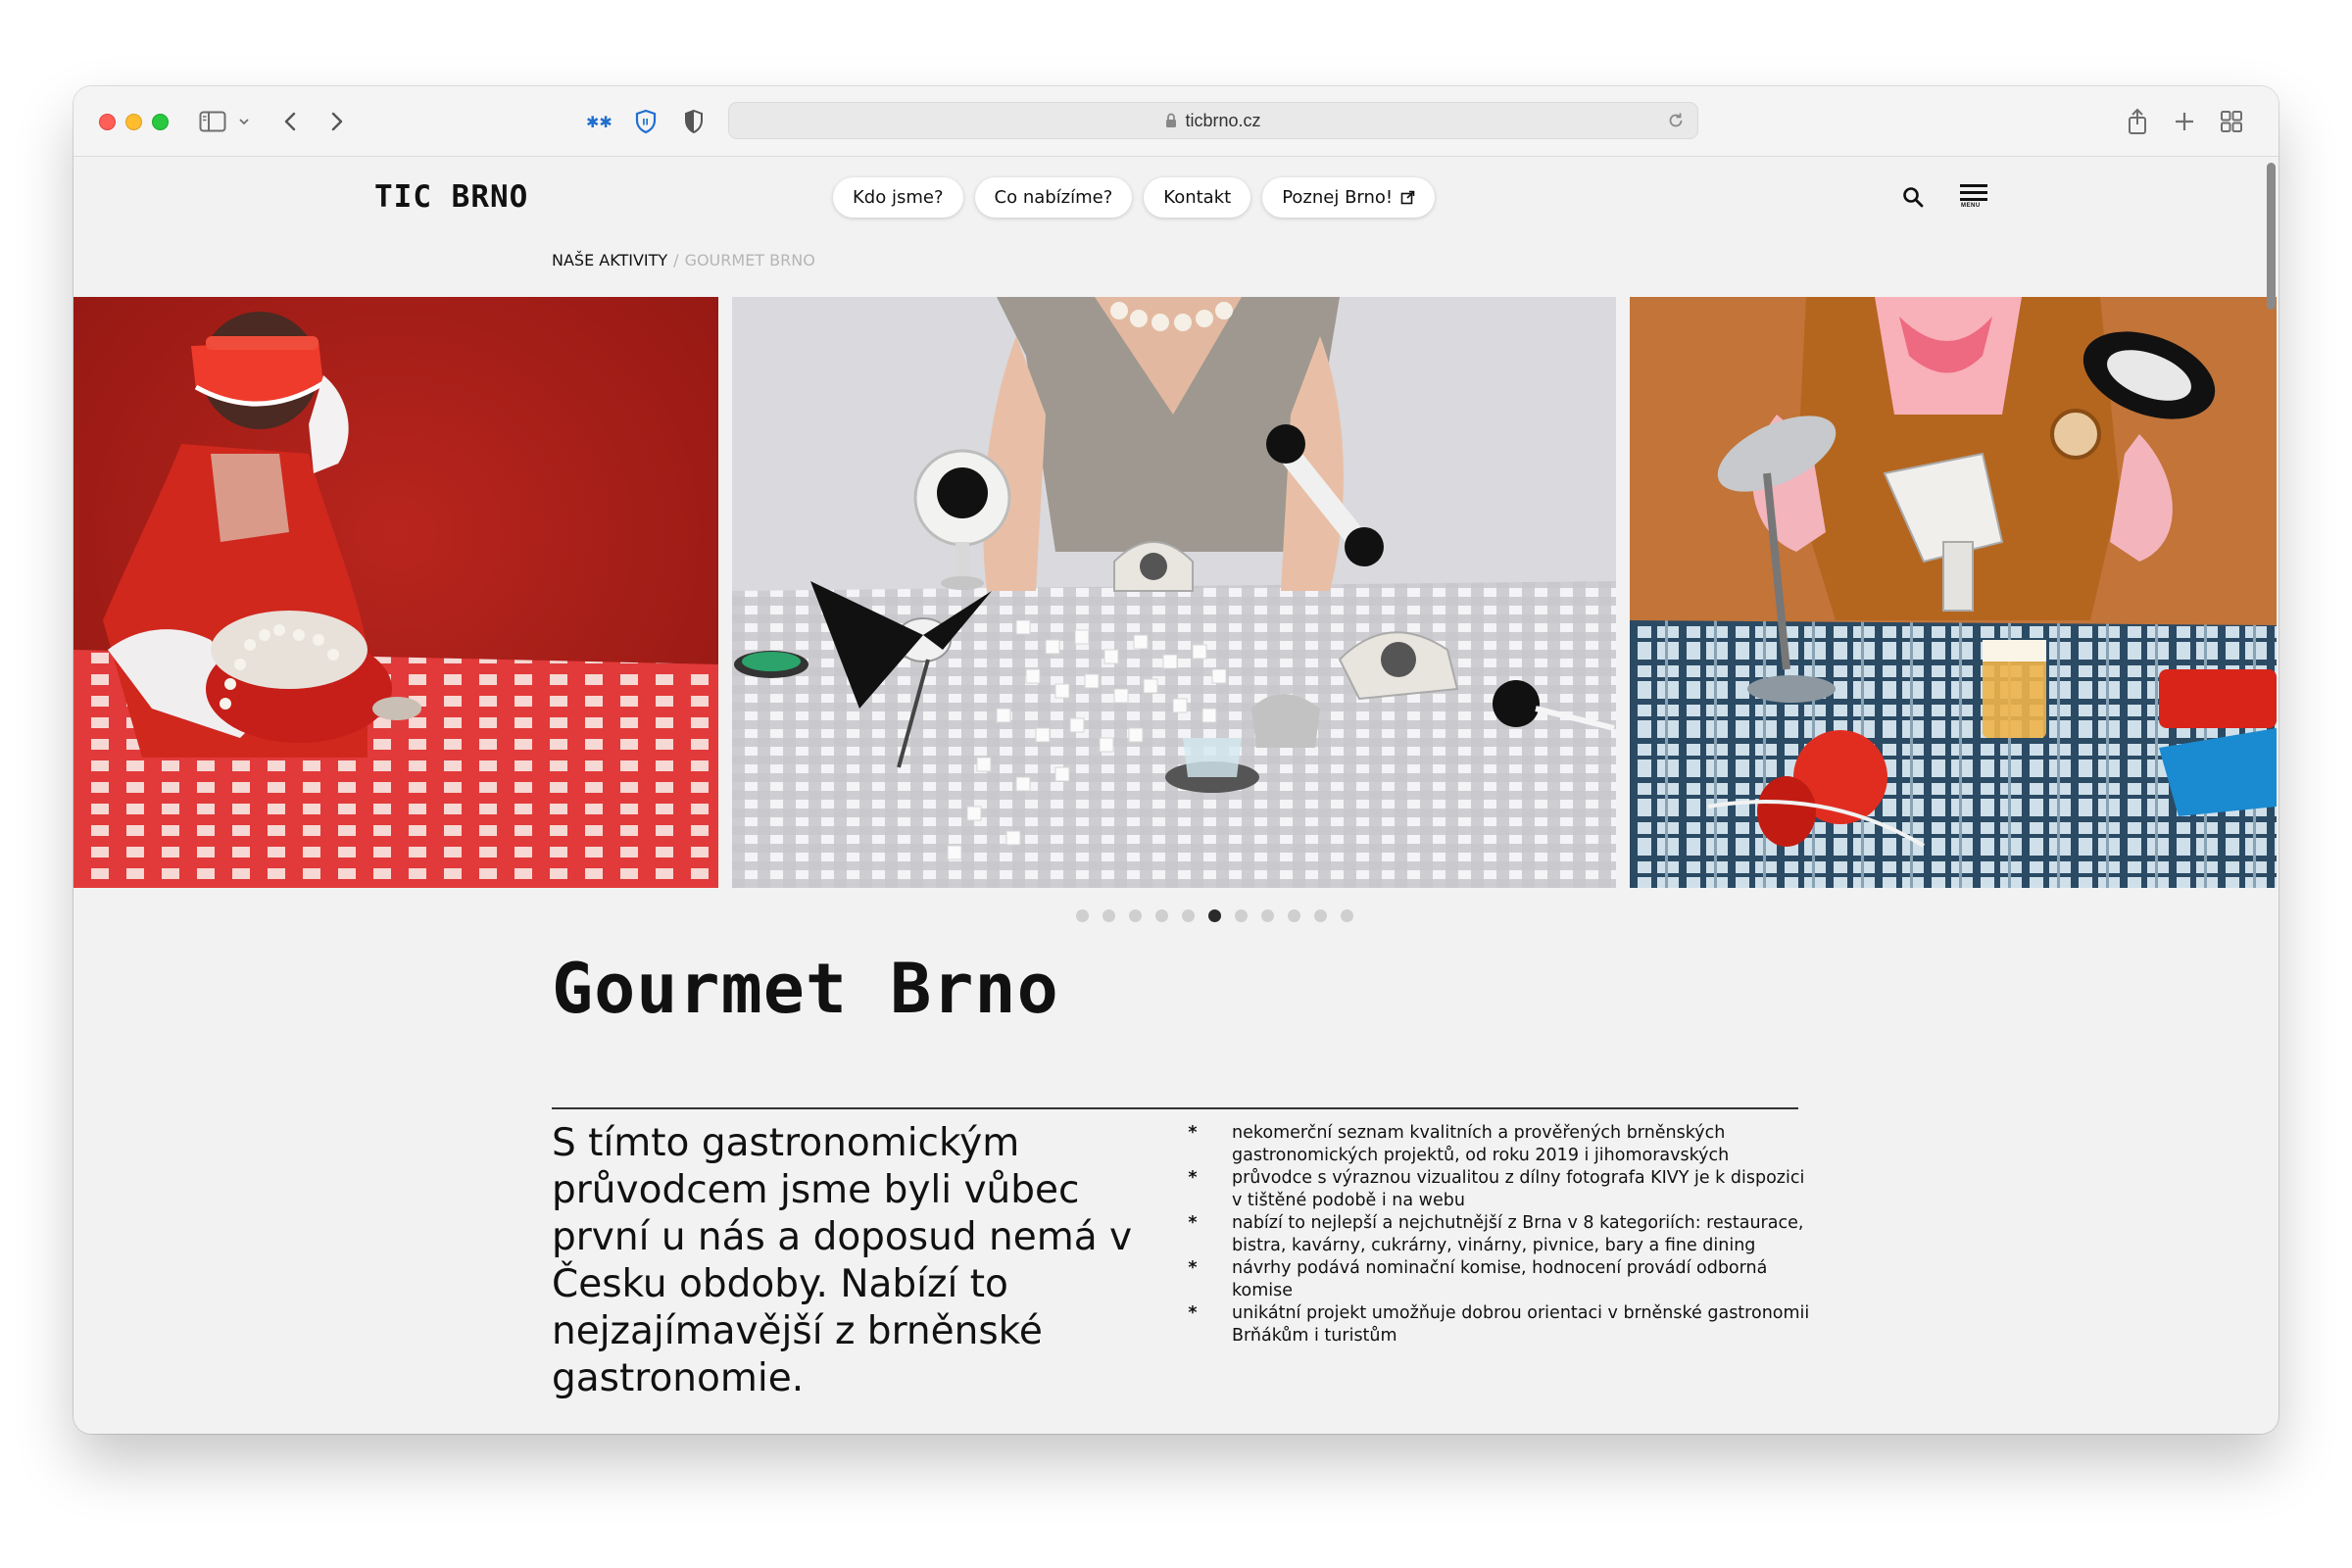 This screenshot has height=1568, width=2352. I want to click on carousel-pagination, so click(1214, 915).